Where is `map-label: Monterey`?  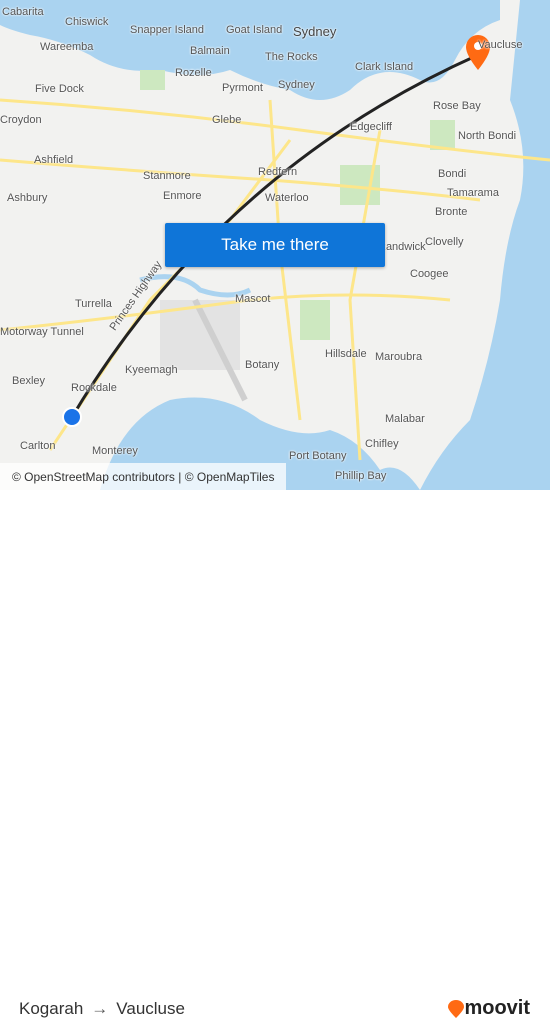 map-label: Monterey is located at coordinates (115, 451).